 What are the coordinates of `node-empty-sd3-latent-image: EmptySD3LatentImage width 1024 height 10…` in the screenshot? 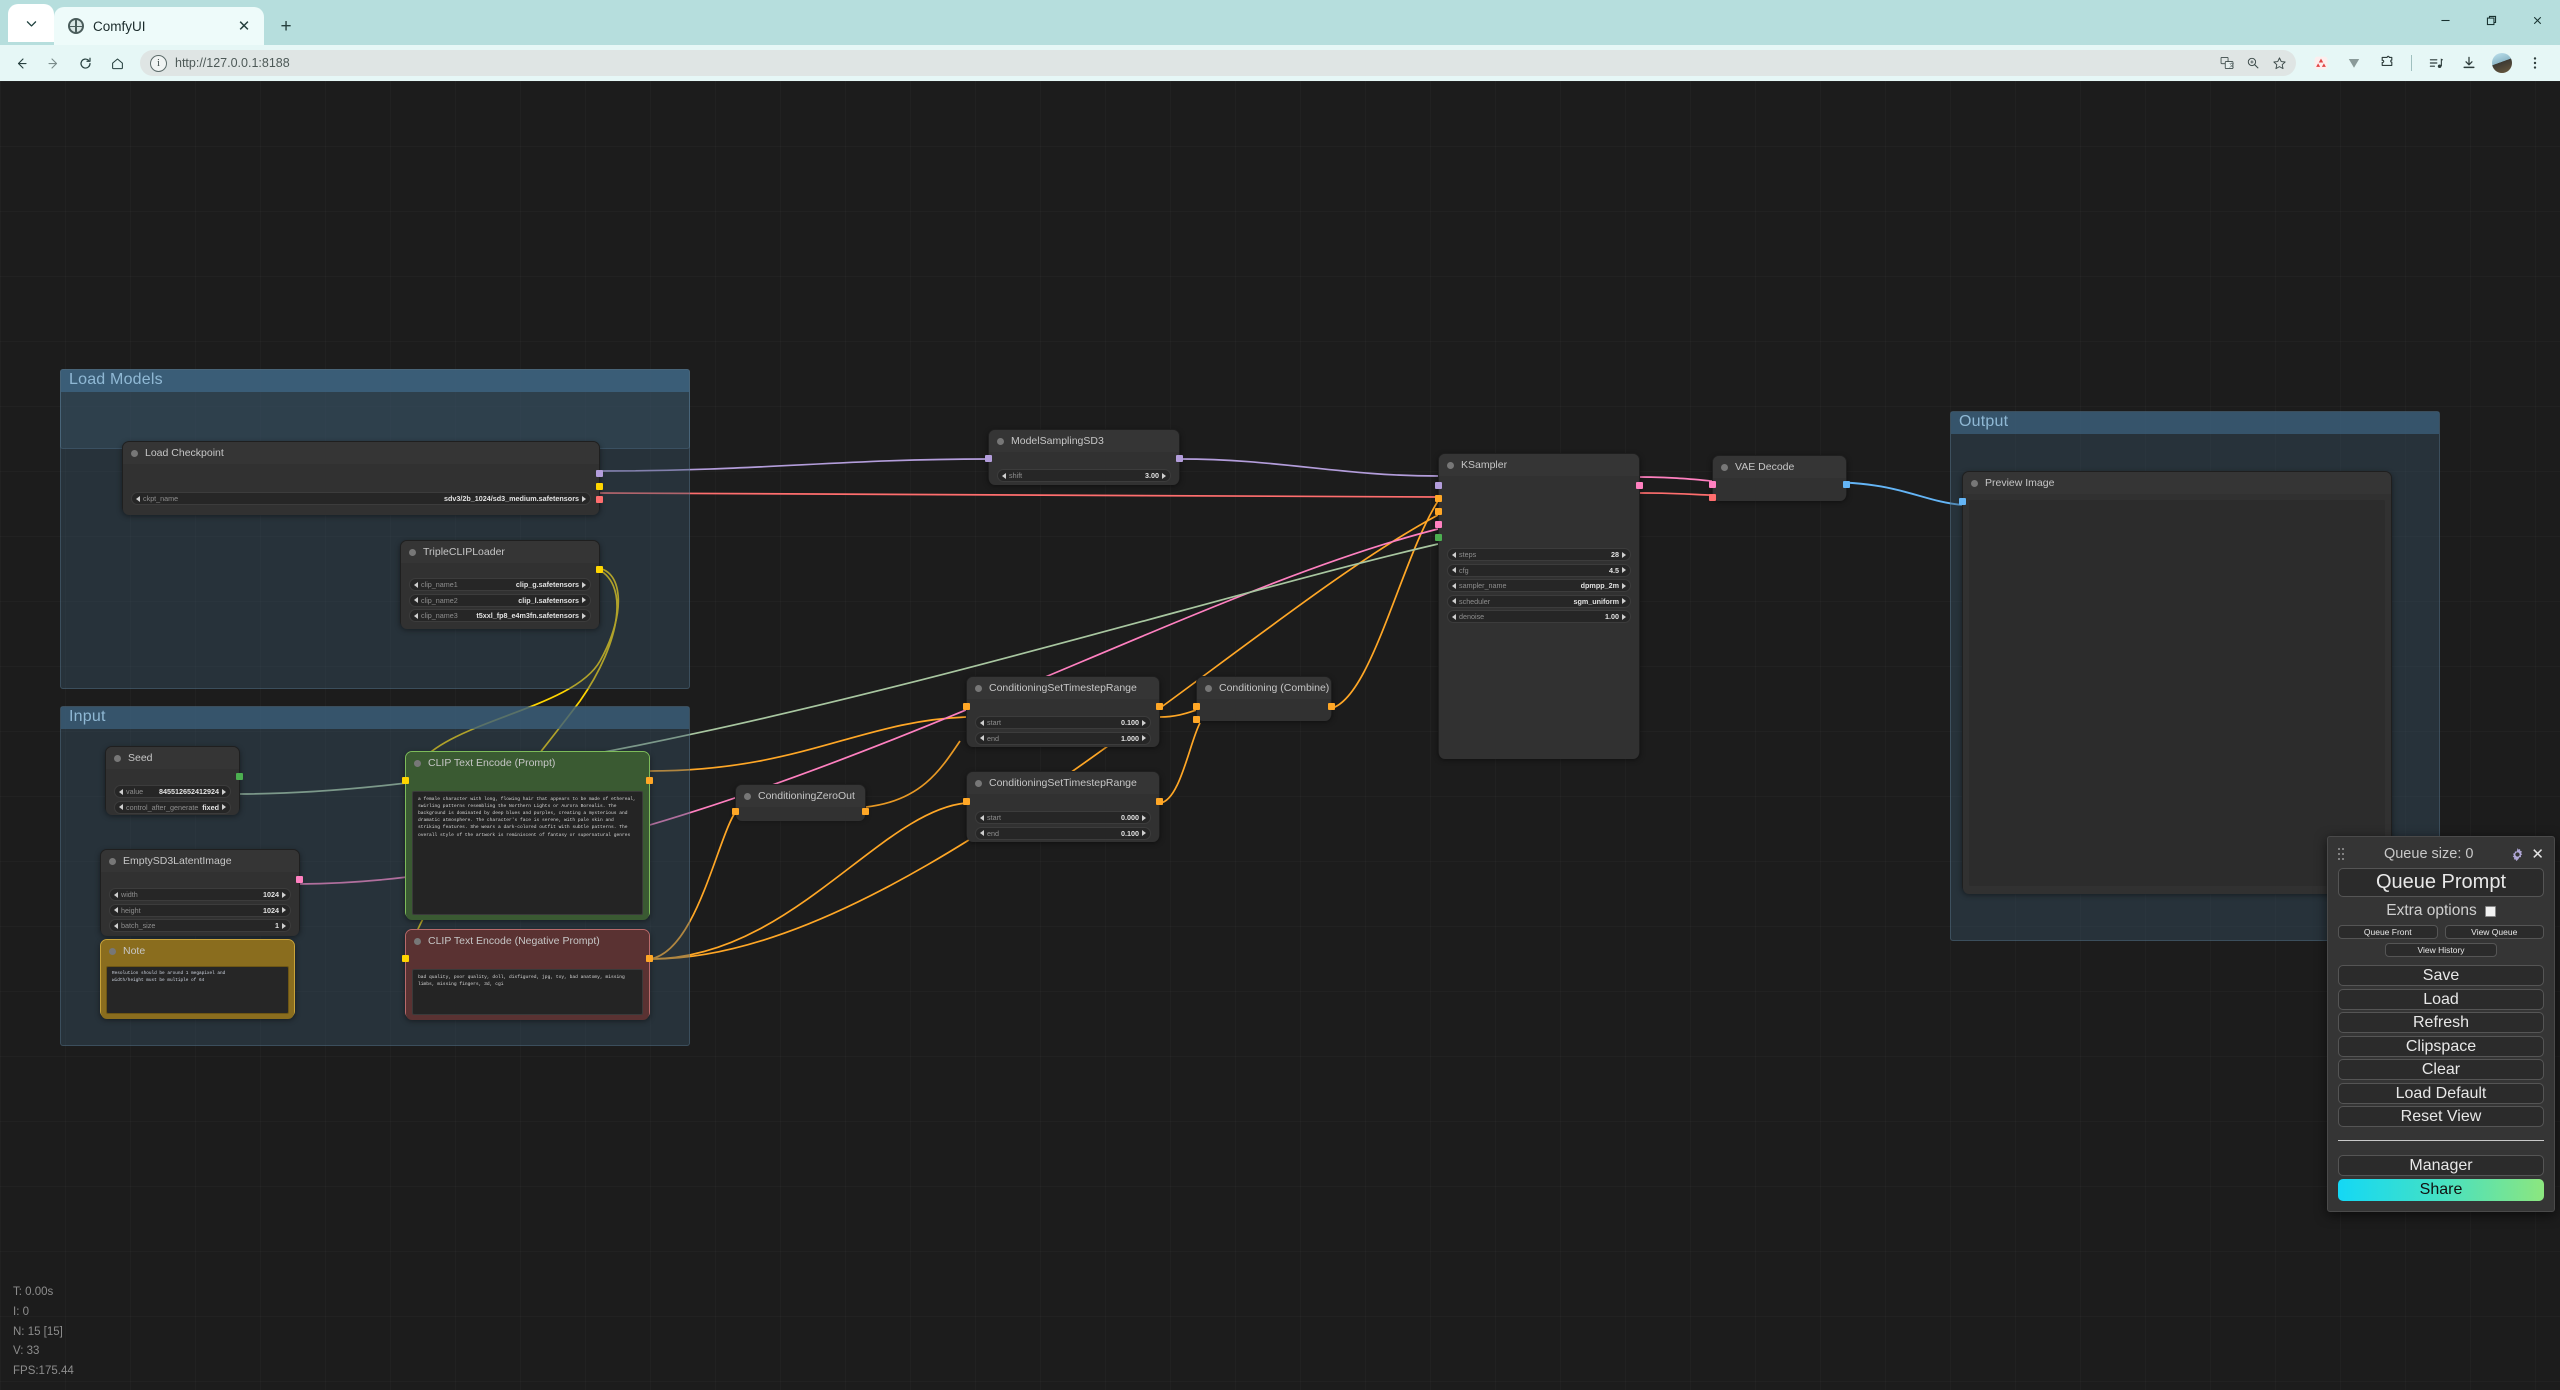 It's located at (201, 892).